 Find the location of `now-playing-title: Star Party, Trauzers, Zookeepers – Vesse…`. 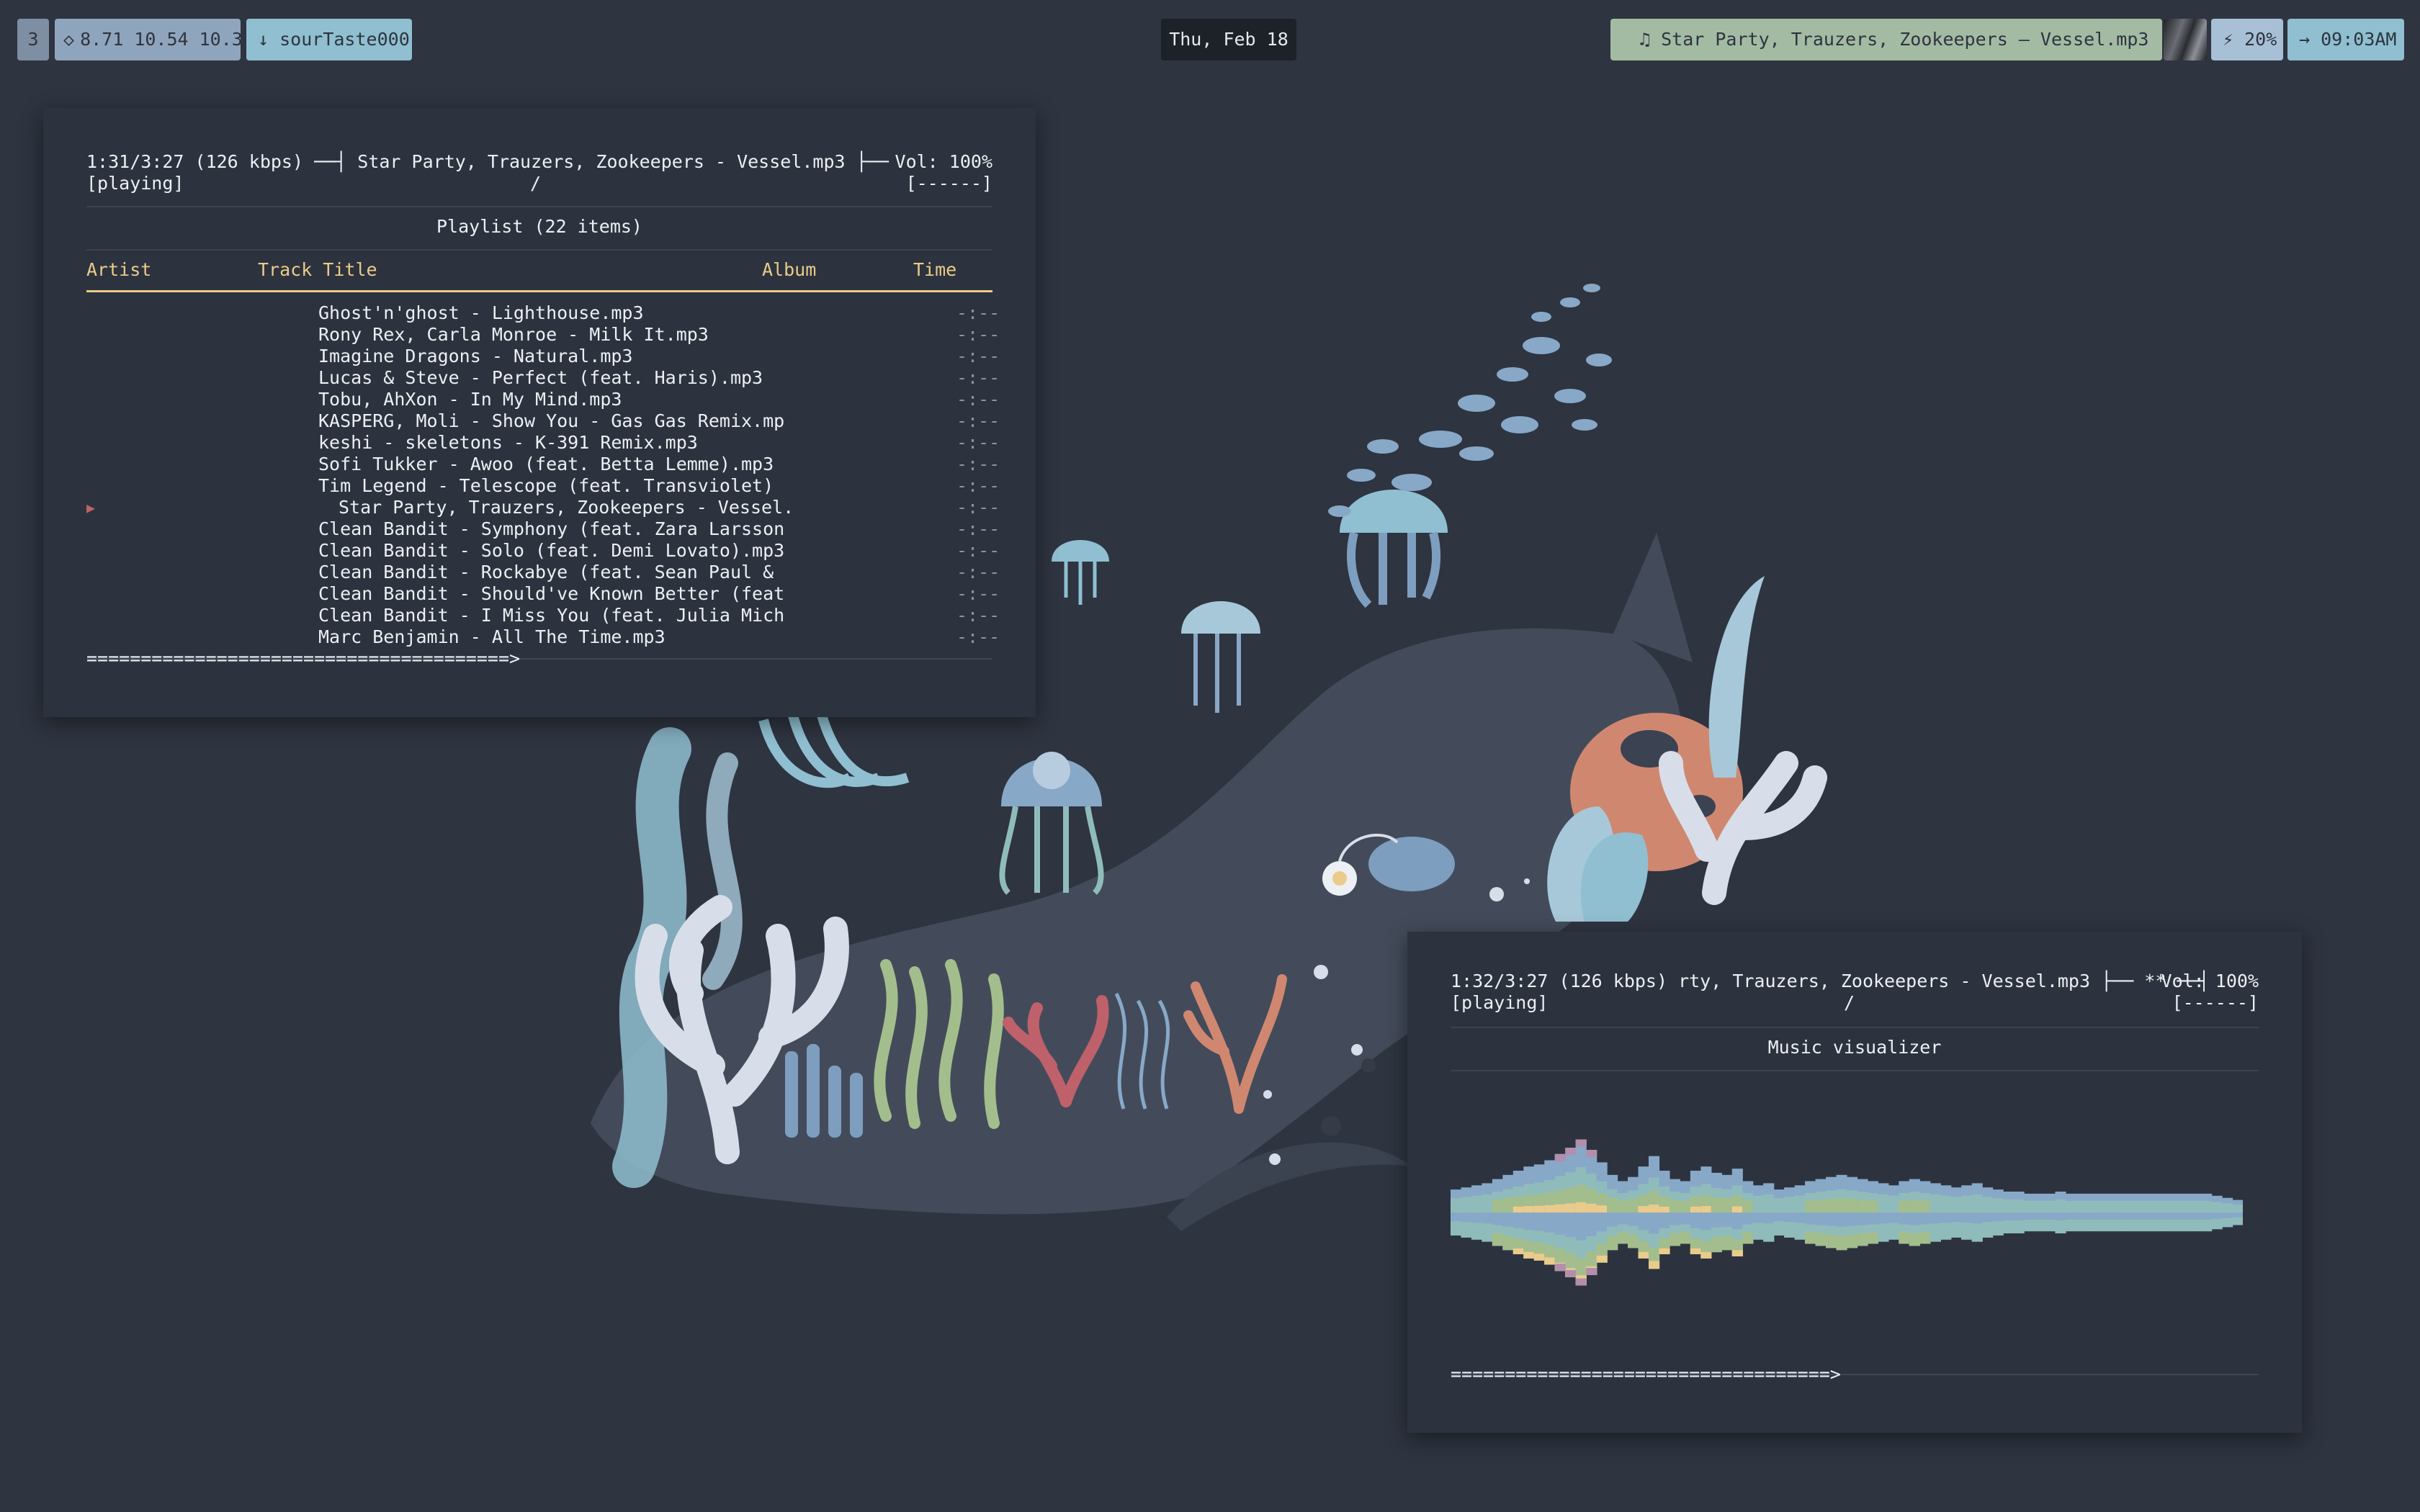

now-playing-title: Star Party, Trauzers, Zookeepers – Vesse… is located at coordinates (1905, 39).